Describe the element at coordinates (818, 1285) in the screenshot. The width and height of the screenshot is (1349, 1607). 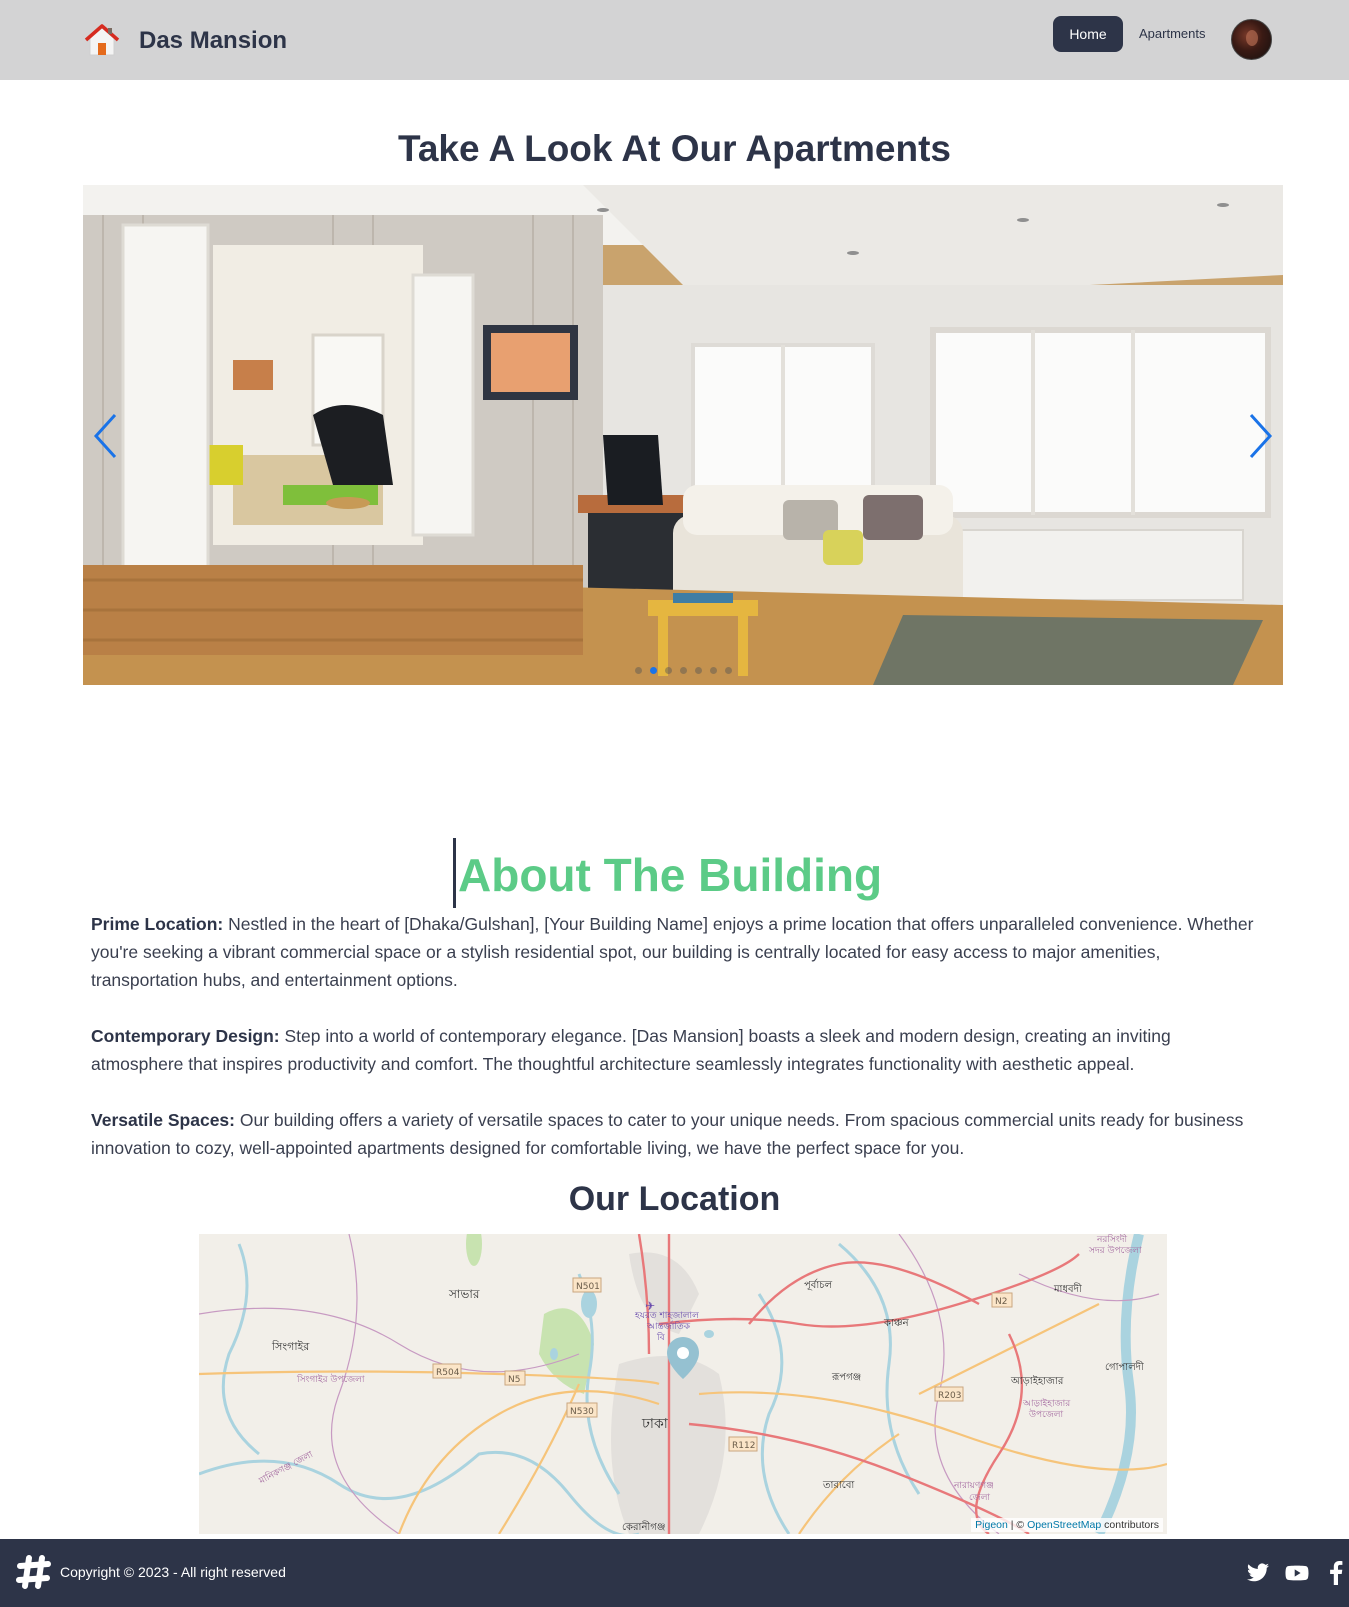
I see `place-label-purbachal: পূর্বাচল` at that location.